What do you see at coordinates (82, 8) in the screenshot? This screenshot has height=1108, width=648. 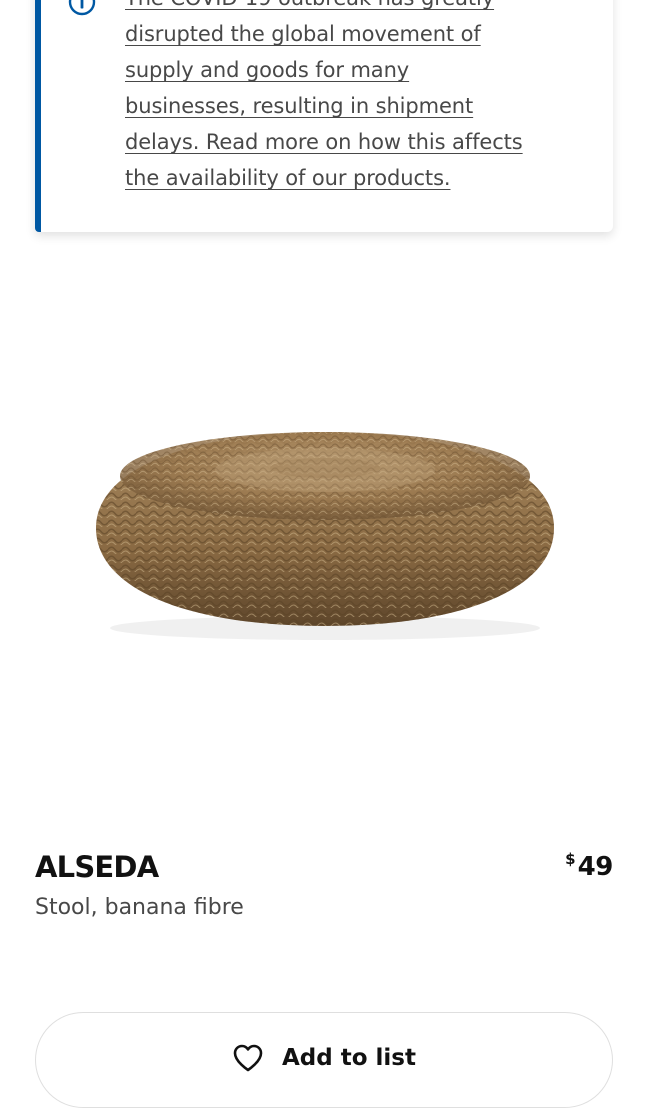 I see `info-icon` at bounding box center [82, 8].